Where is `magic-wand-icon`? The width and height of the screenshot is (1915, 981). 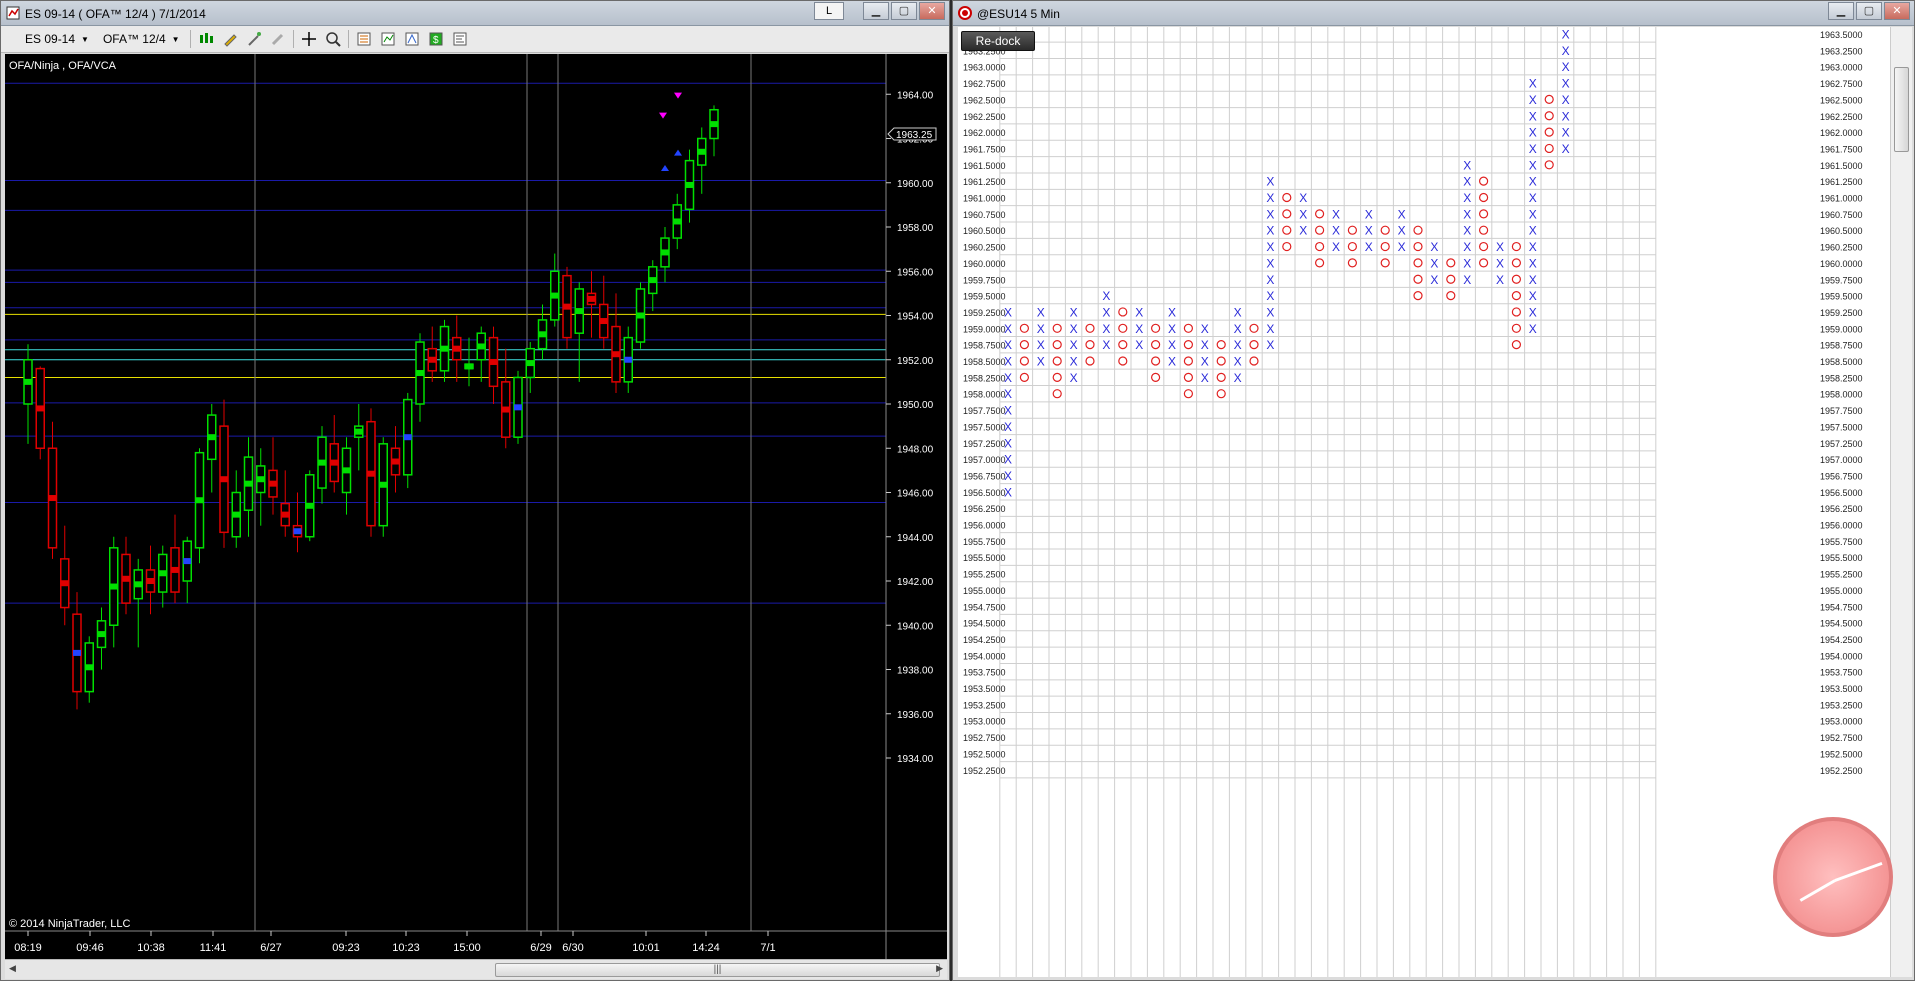 magic-wand-icon is located at coordinates (254, 39).